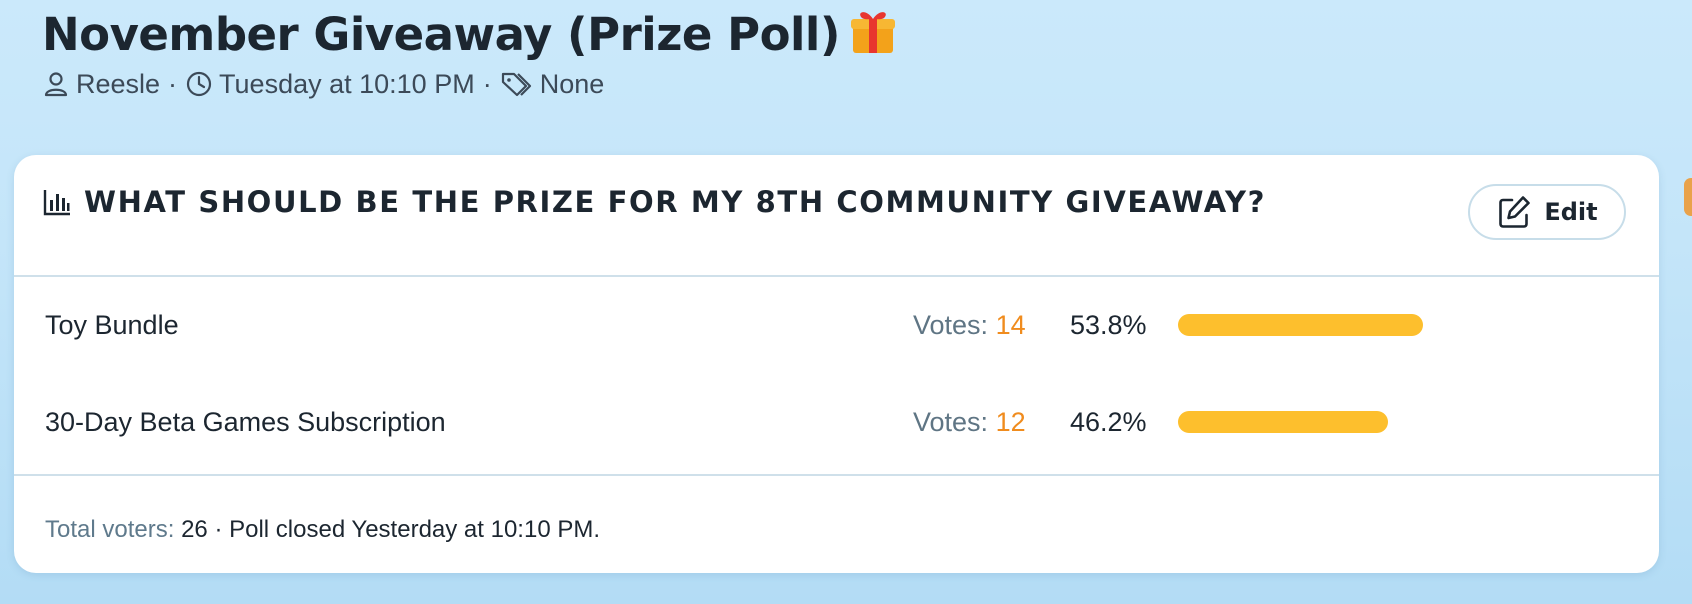 The height and width of the screenshot is (604, 1692). I want to click on clock-icon, so click(199, 84).